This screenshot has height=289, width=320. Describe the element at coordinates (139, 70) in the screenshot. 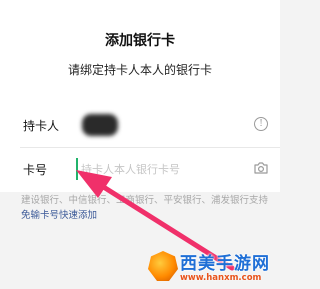

I see `page-subtitle: 请绑定持卡人本人的银行卡` at that location.